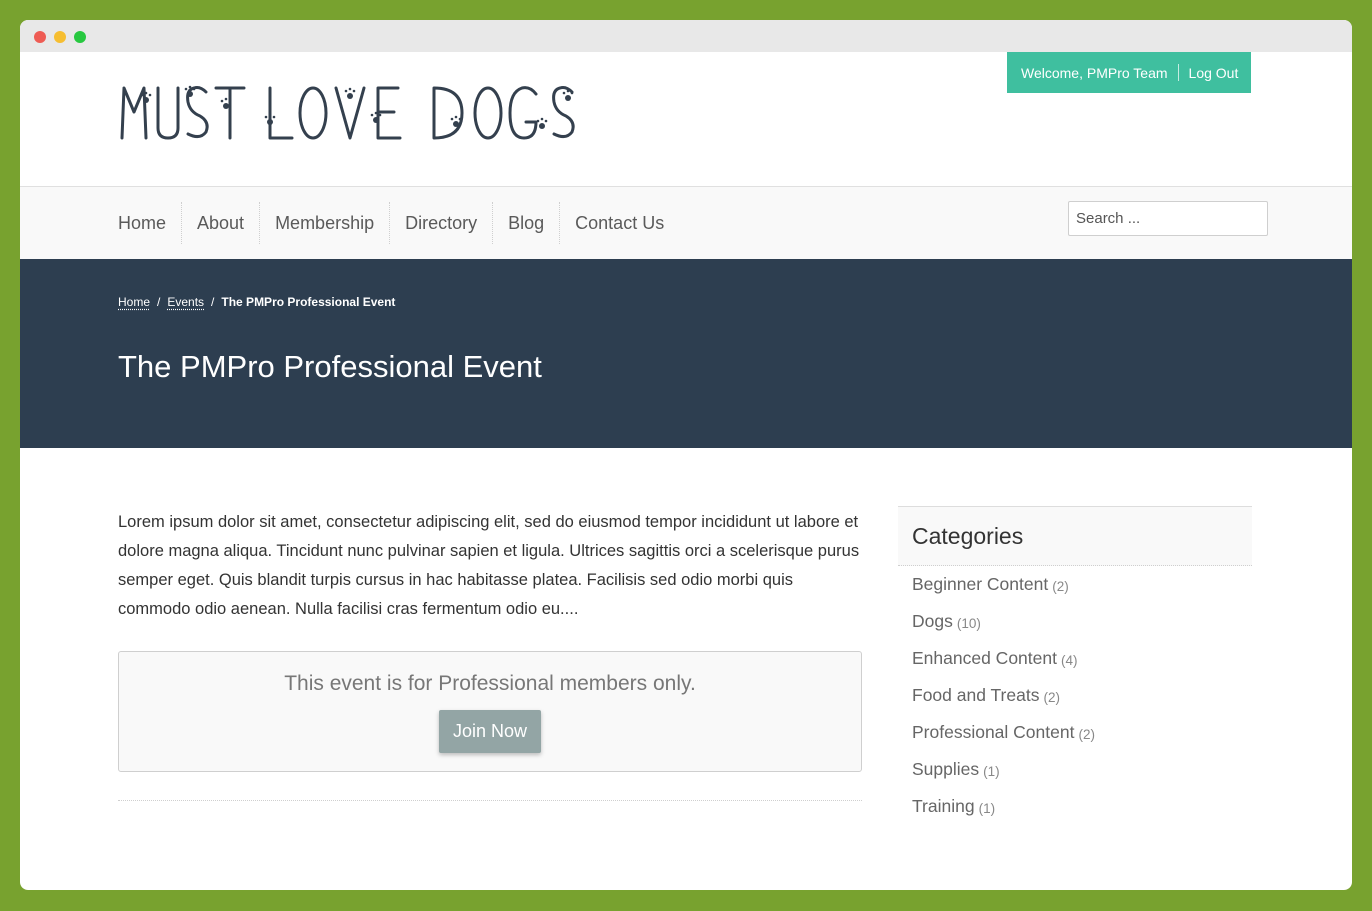 Image resolution: width=1372 pixels, height=911 pixels. I want to click on category-count: (4), so click(1069, 660).